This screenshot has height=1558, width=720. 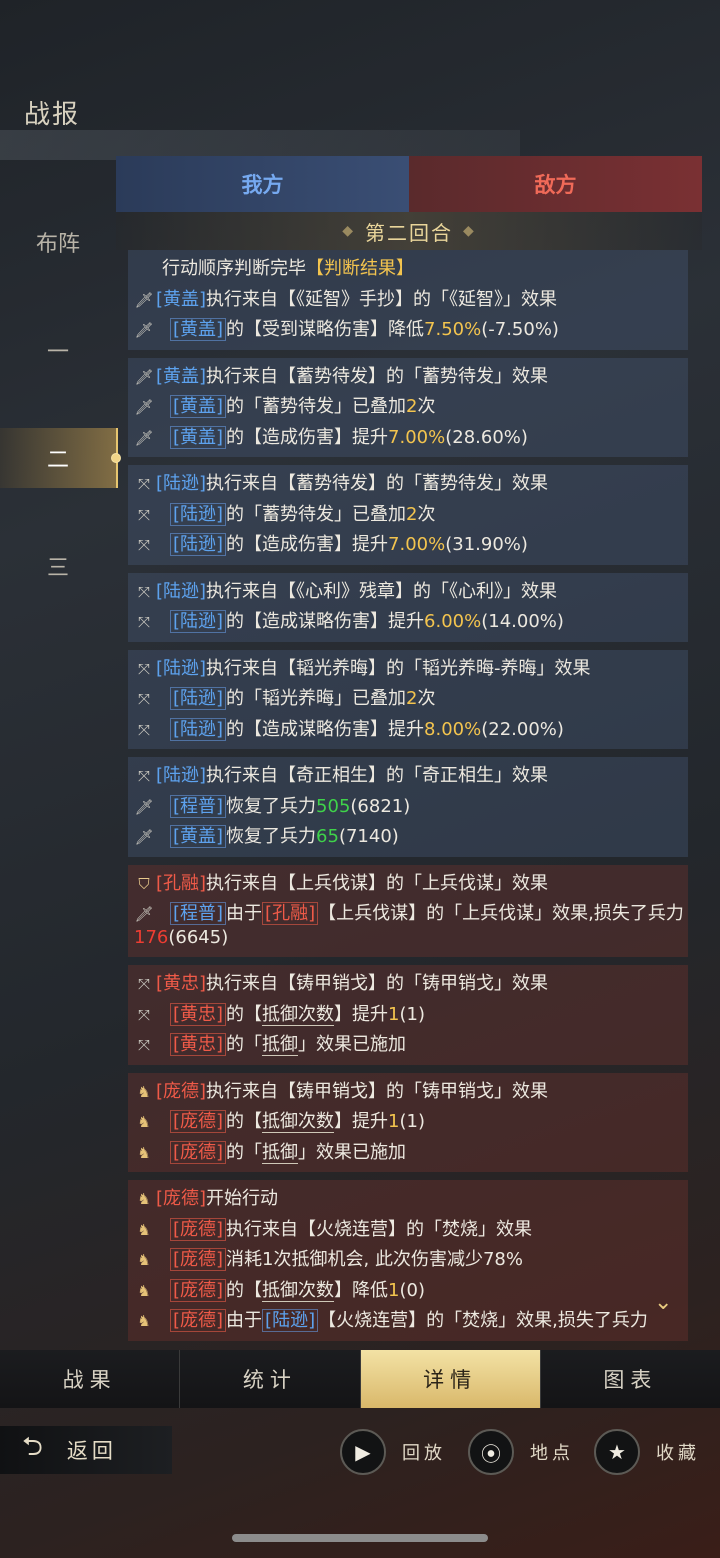 What do you see at coordinates (32, 1447) in the screenshot?
I see `return-arrow-icon: ⮌` at bounding box center [32, 1447].